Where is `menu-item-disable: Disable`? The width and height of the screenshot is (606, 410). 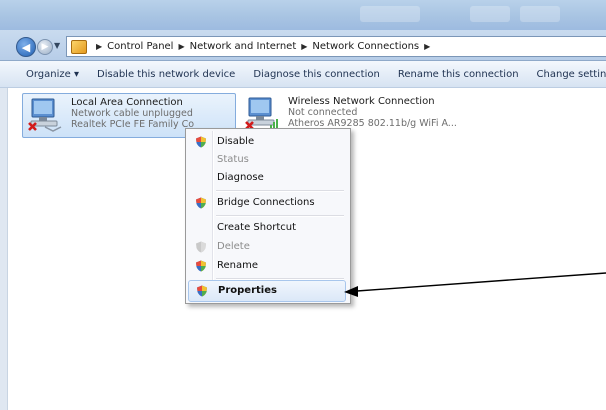
menu-item-disable: Disable is located at coordinates (267, 142).